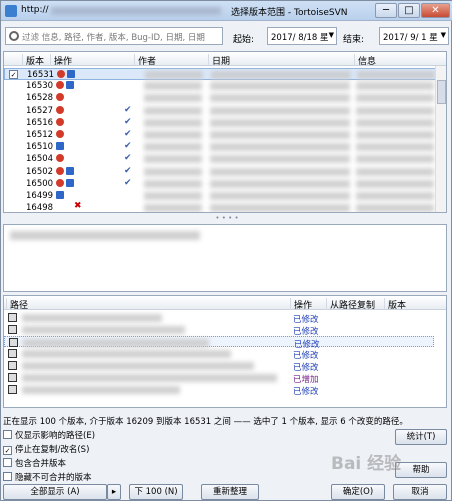 The width and height of the screenshot is (452, 501). Describe the element at coordinates (301, 304) in the screenshot. I see `col-action: 操作` at that location.